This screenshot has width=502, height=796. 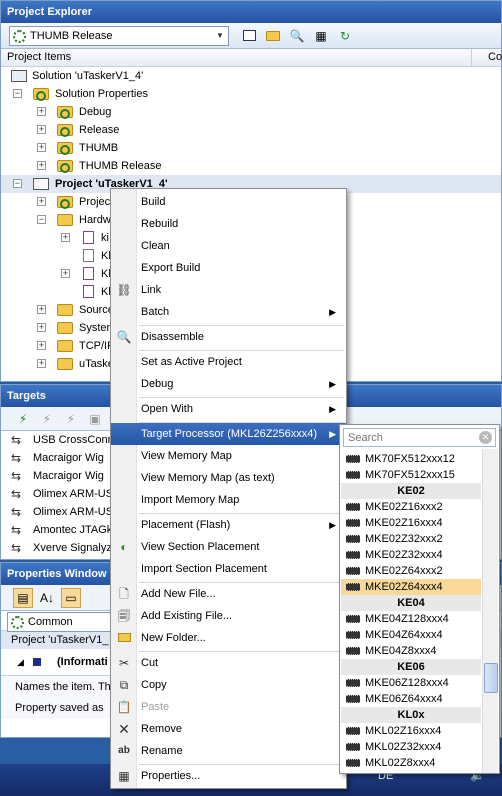 What do you see at coordinates (228, 268) in the screenshot?
I see `menu-export-build: Export Build` at bounding box center [228, 268].